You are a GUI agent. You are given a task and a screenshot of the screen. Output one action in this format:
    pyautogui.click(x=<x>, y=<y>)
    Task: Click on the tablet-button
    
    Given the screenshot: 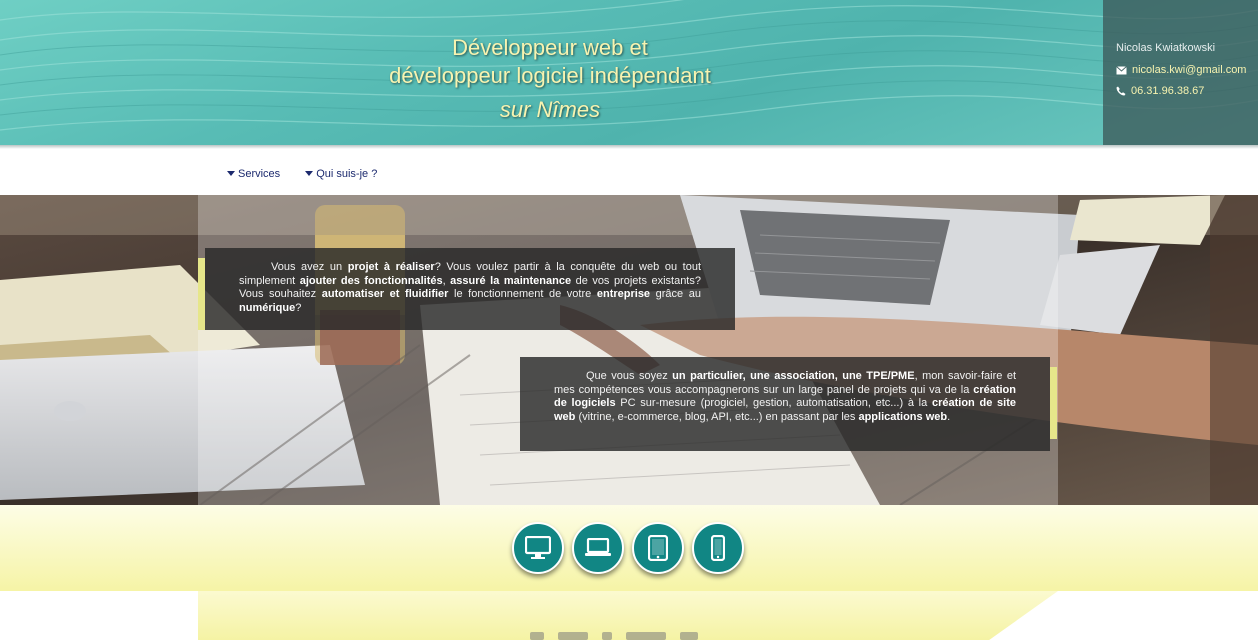 What is the action you would take?
    pyautogui.click(x=658, y=548)
    